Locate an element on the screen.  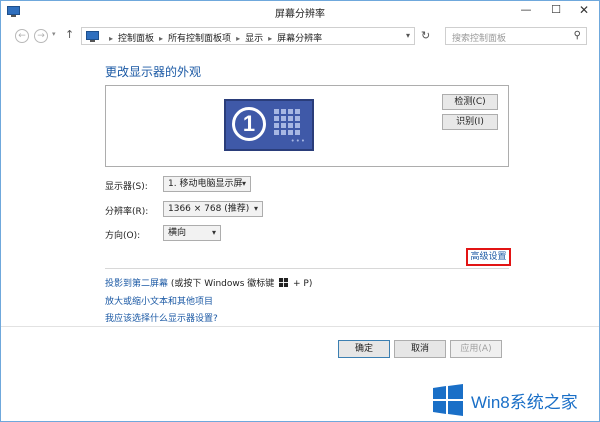
project-hint-after: + P) is located at coordinates (301, 284).